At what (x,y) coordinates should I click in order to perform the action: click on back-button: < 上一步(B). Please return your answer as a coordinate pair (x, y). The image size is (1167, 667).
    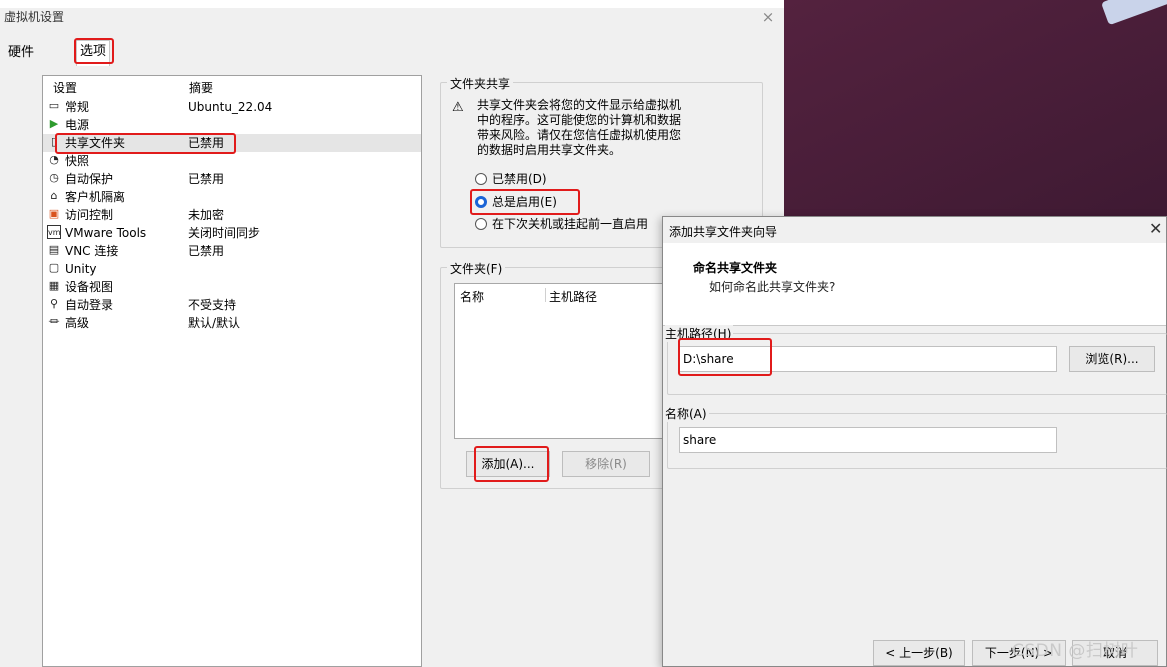
    Looking at the image, I should click on (919, 653).